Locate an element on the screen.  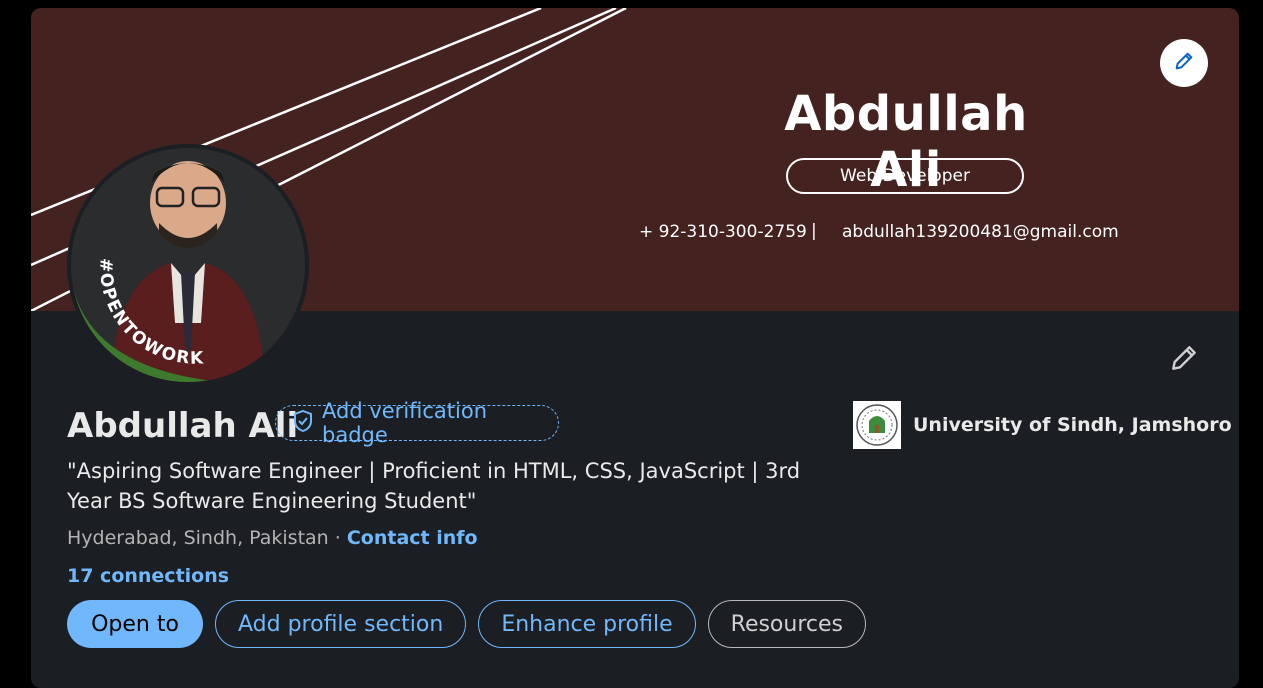
university-name: University of Sindh, Jamshoro is located at coordinates (1072, 425).